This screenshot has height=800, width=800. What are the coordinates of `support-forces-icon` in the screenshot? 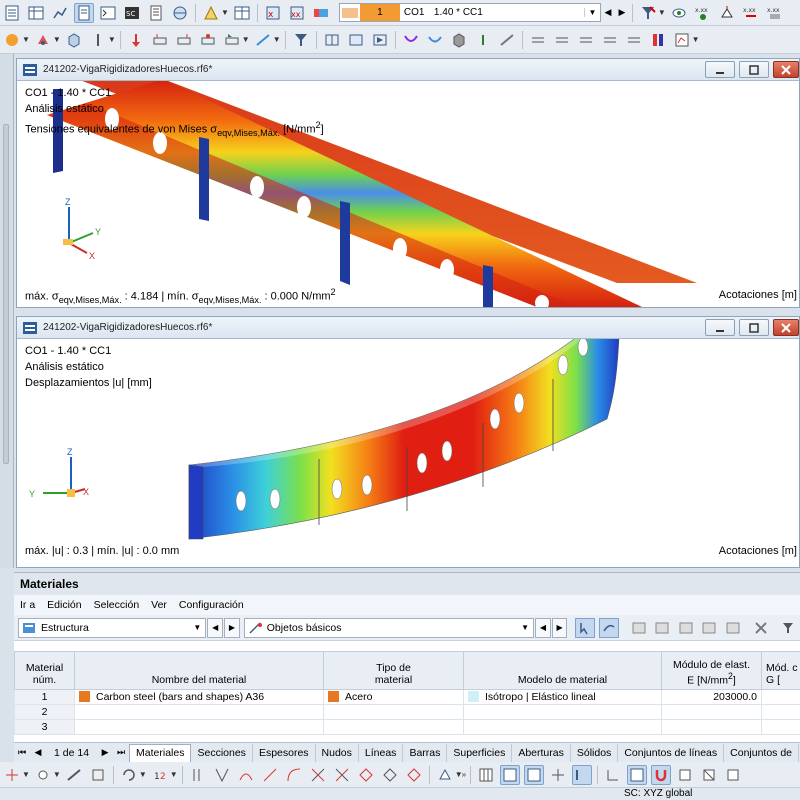 It's located at (483, 40).